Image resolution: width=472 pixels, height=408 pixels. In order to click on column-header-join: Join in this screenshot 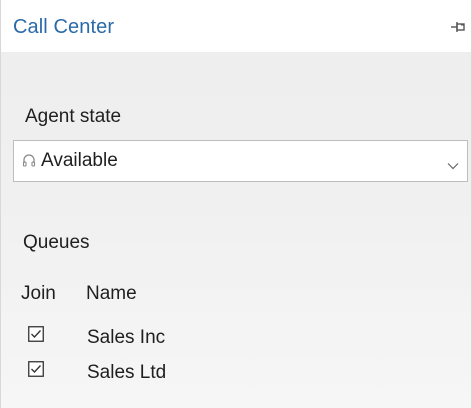, I will do `click(38, 293)`.